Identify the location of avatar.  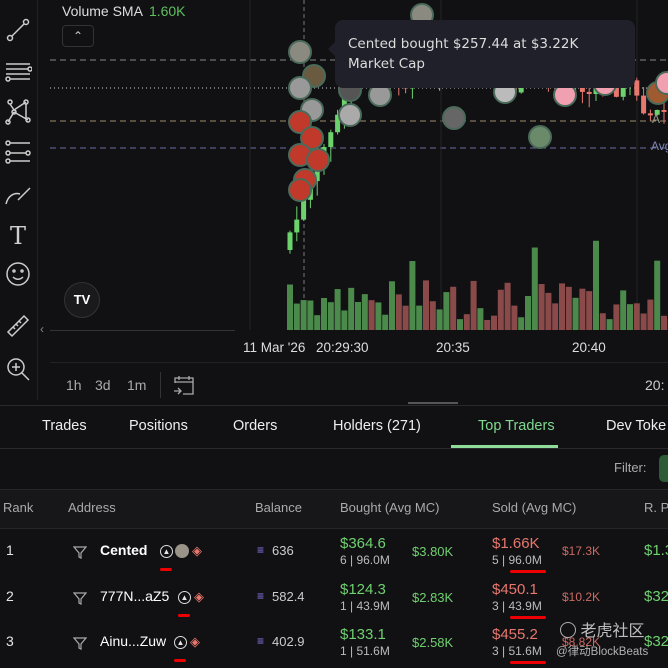
(182, 551).